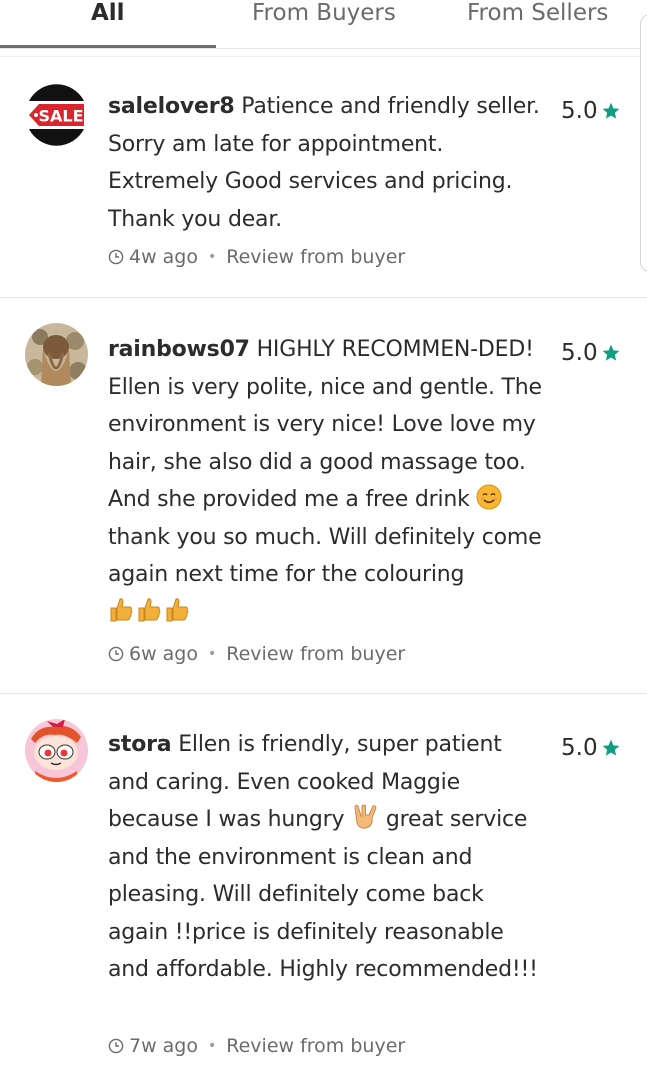 The width and height of the screenshot is (647, 1080). I want to click on review-time: 6w ago, so click(163, 654).